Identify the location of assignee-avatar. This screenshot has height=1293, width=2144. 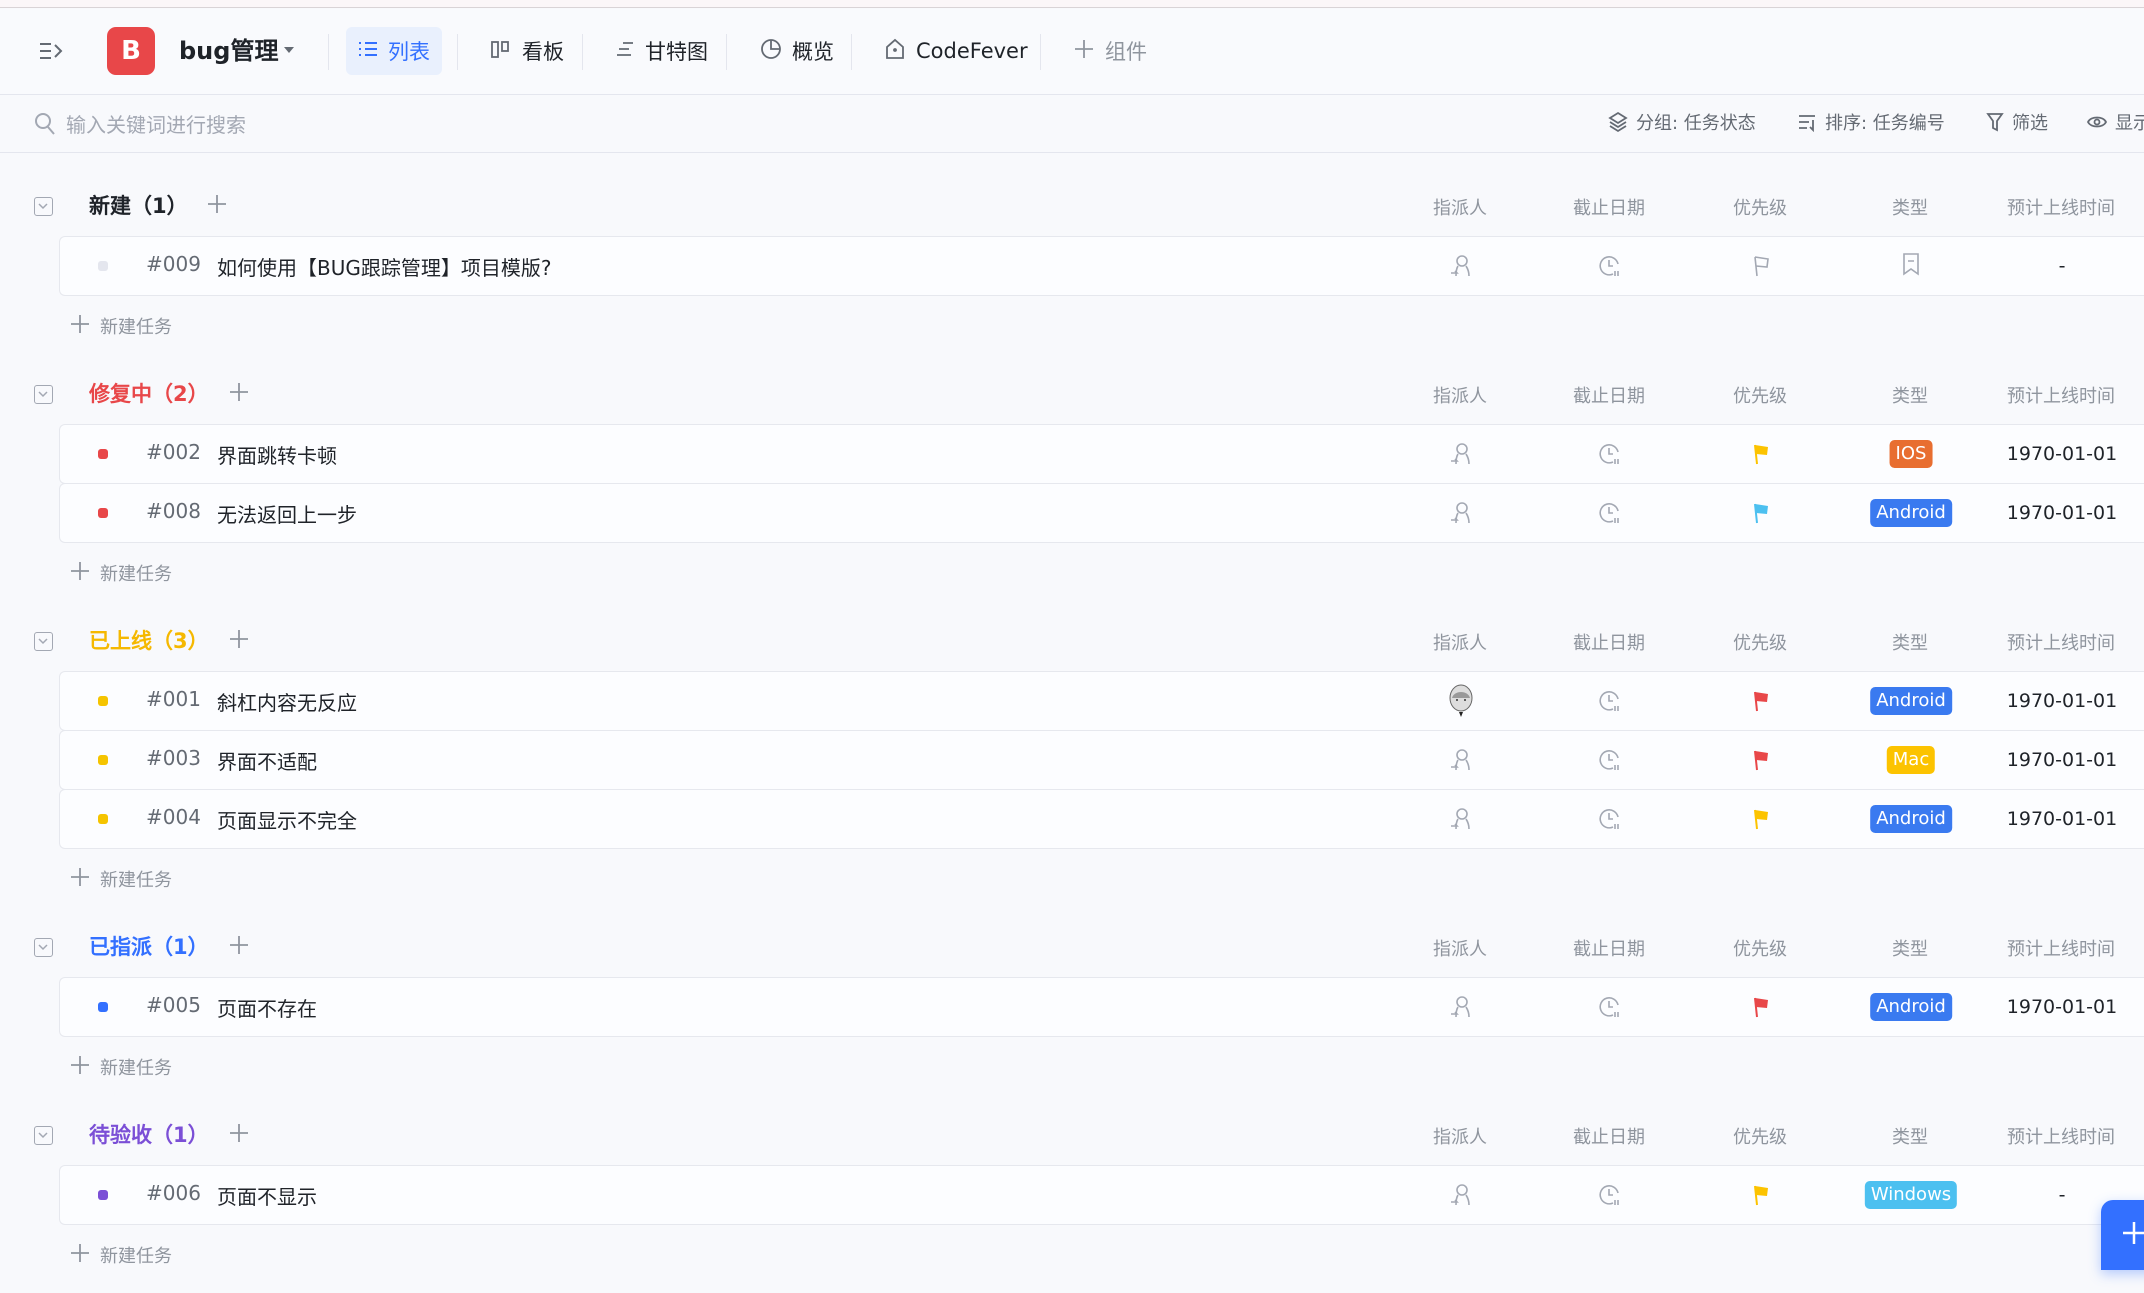
(1461, 701).